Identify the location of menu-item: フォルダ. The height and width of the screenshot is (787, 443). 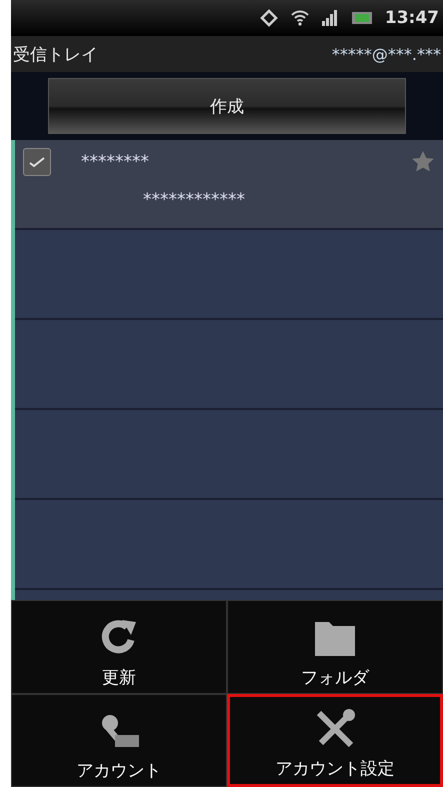
(335, 647).